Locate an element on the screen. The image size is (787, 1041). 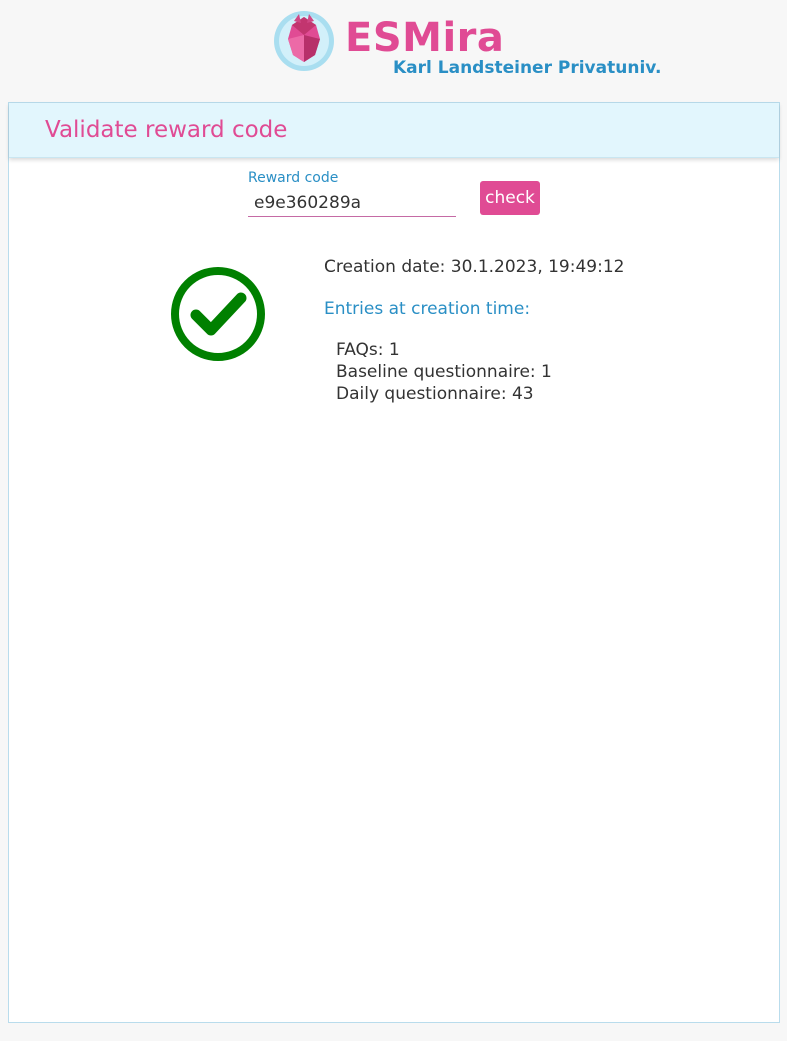
check-button: check is located at coordinates (510, 198).